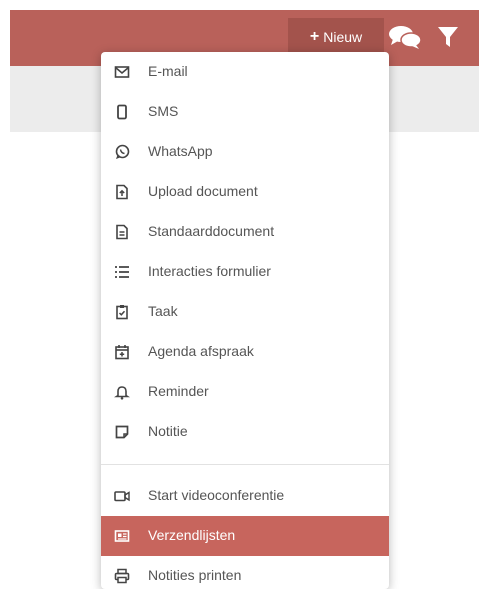  What do you see at coordinates (203, 191) in the screenshot?
I see `menu-item-label: Upload document` at bounding box center [203, 191].